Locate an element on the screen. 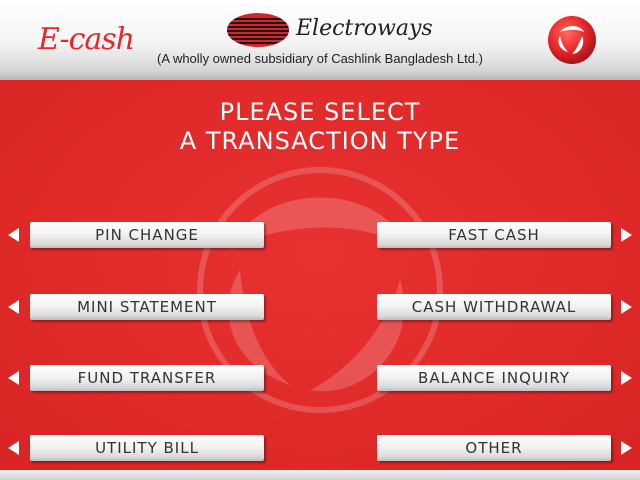  fast-cash-arrow-icon is located at coordinates (626, 235).